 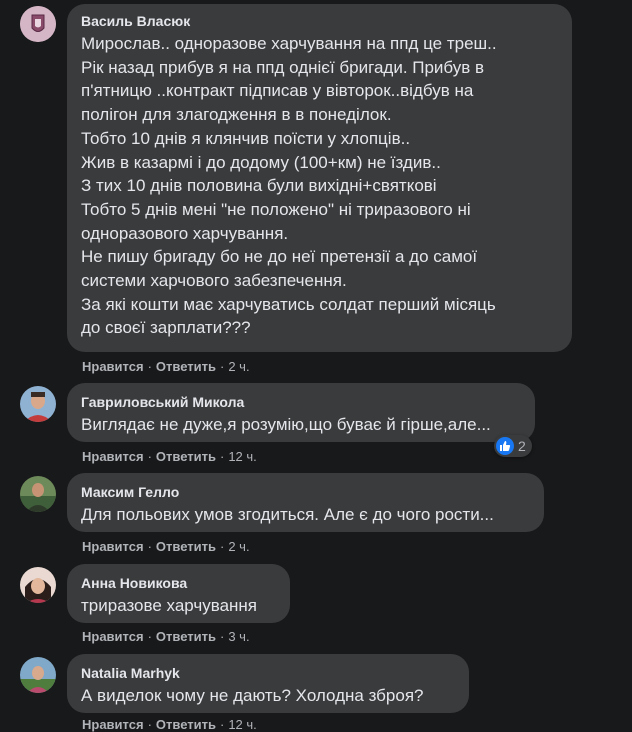 I want to click on comment-author: Василь Власюк, so click(x=320, y=21).